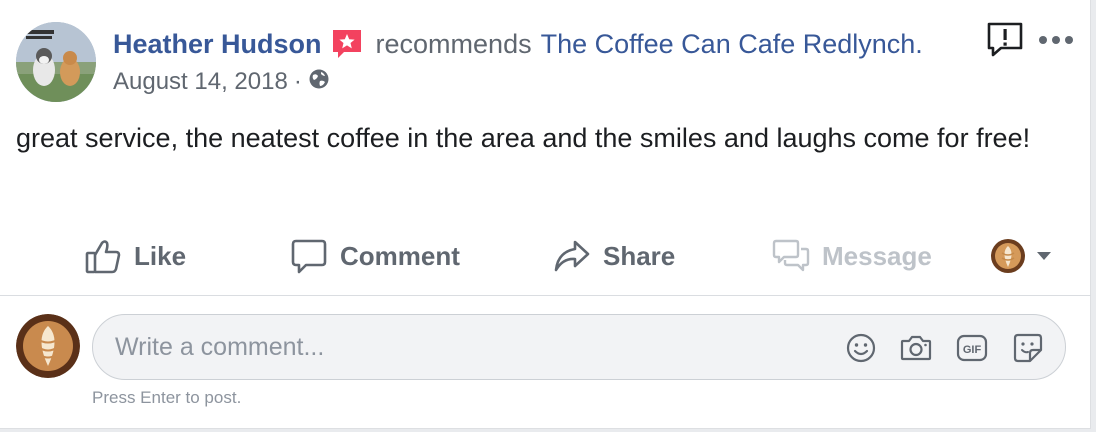  Describe the element at coordinates (791, 255) in the screenshot. I see `message-bubbles-icon` at that location.